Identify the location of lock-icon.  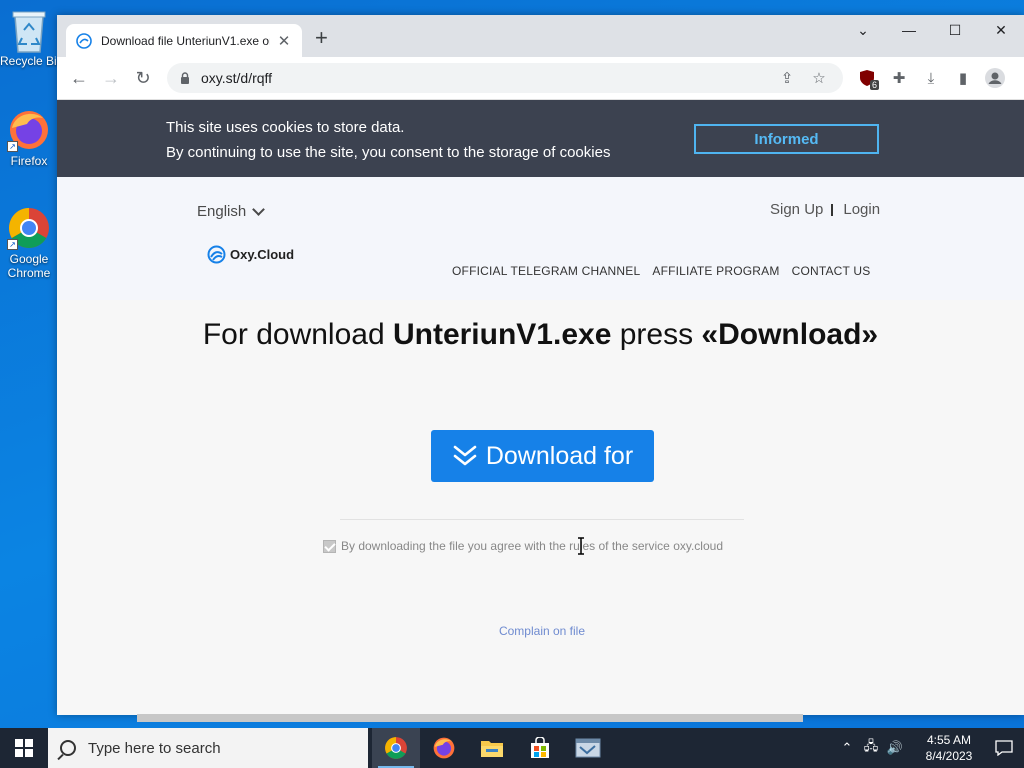
(185, 78).